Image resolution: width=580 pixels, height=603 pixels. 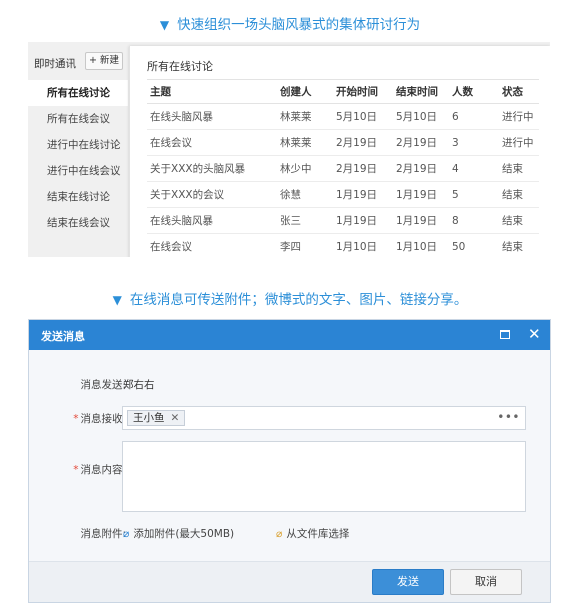 I want to click on cell-creator: 徐慧, so click(x=305, y=194).